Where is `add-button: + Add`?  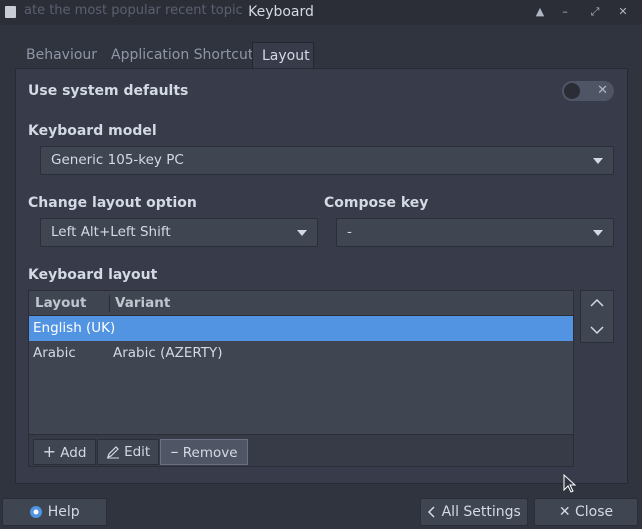
add-button: + Add is located at coordinates (64, 452).